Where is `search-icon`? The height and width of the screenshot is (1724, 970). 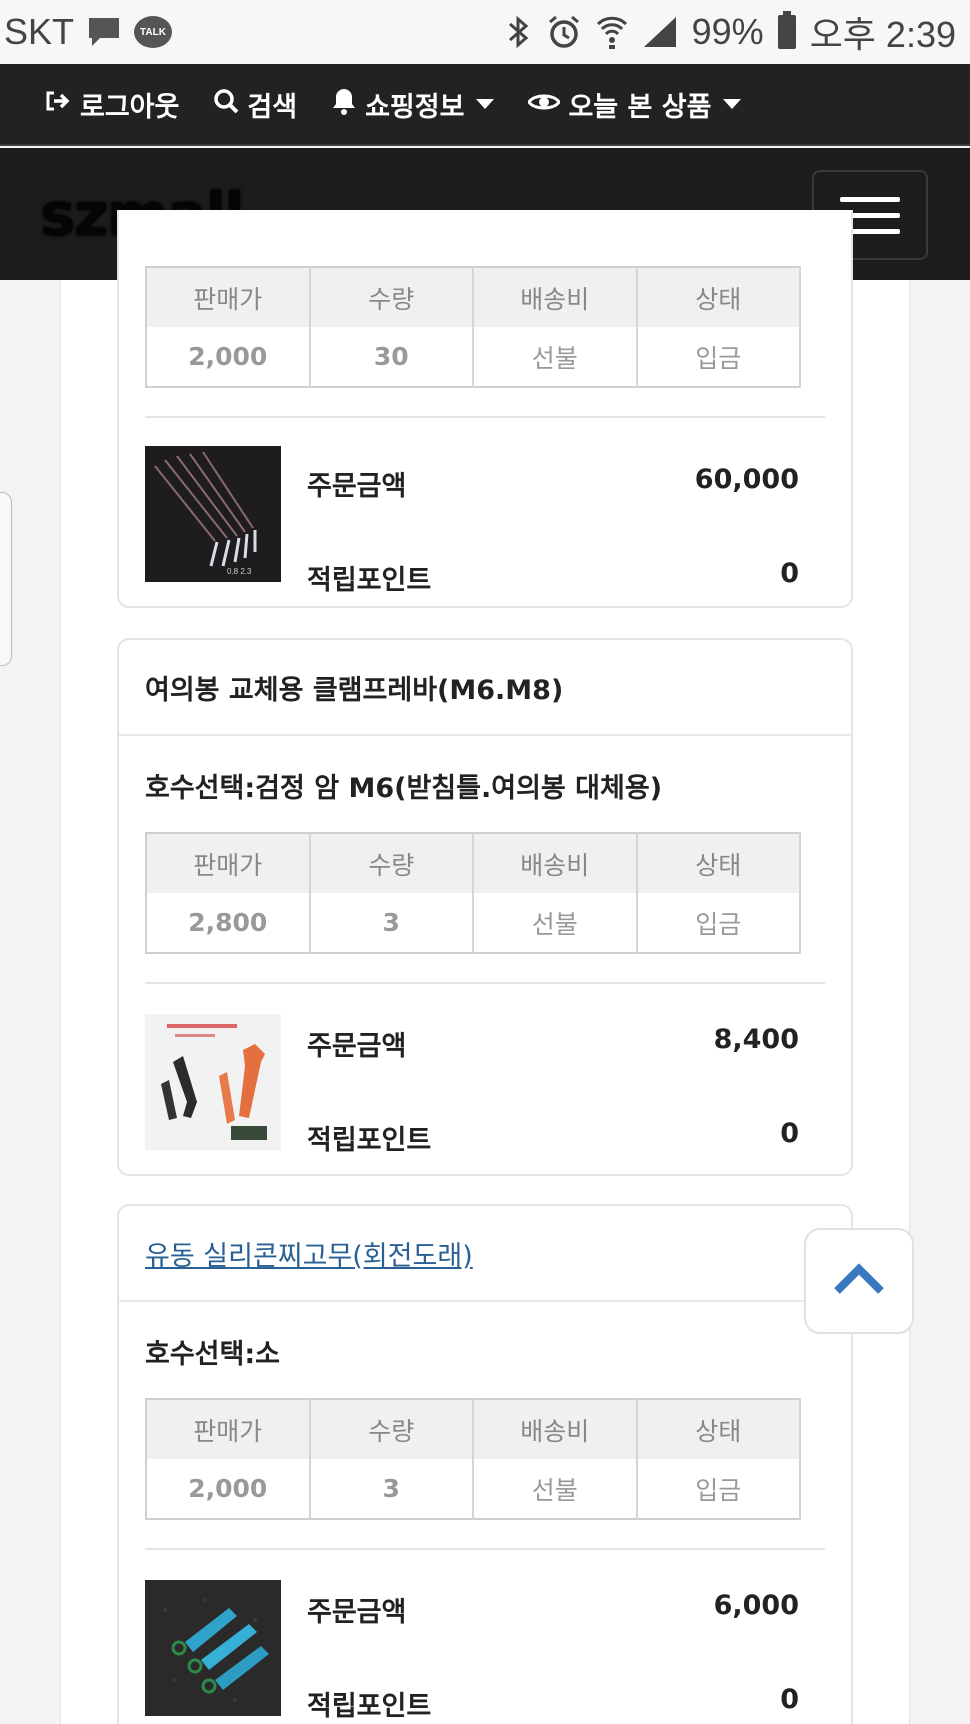
search-icon is located at coordinates (226, 104).